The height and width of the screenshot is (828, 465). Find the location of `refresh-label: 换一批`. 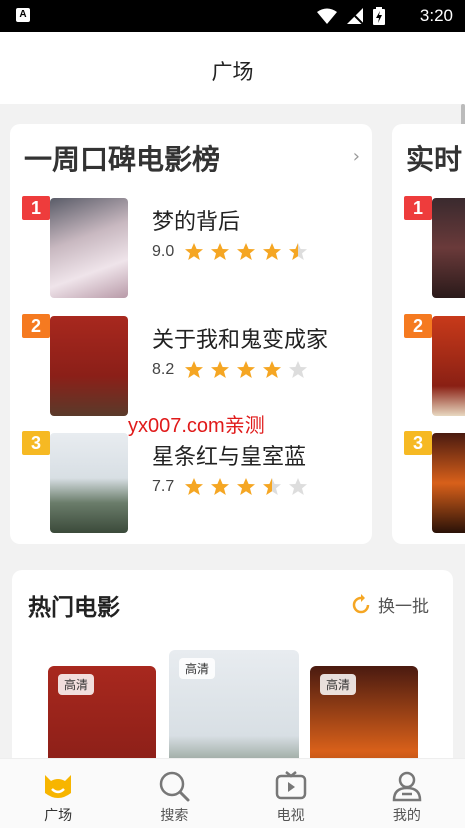

refresh-label: 换一批 is located at coordinates (403, 607).